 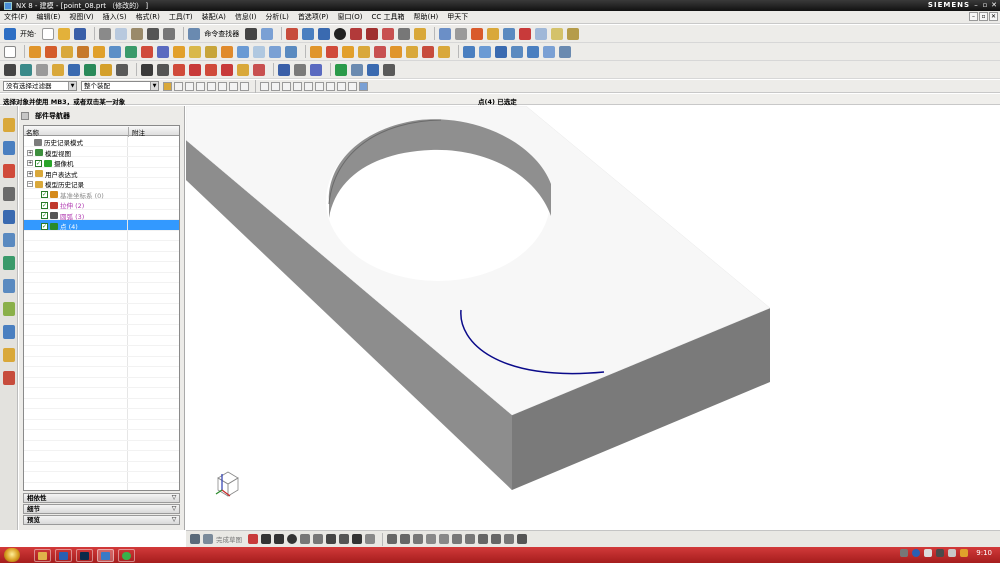 What do you see at coordinates (9, 125) in the screenshot?
I see `assembly-navigator-tab-icon` at bounding box center [9, 125].